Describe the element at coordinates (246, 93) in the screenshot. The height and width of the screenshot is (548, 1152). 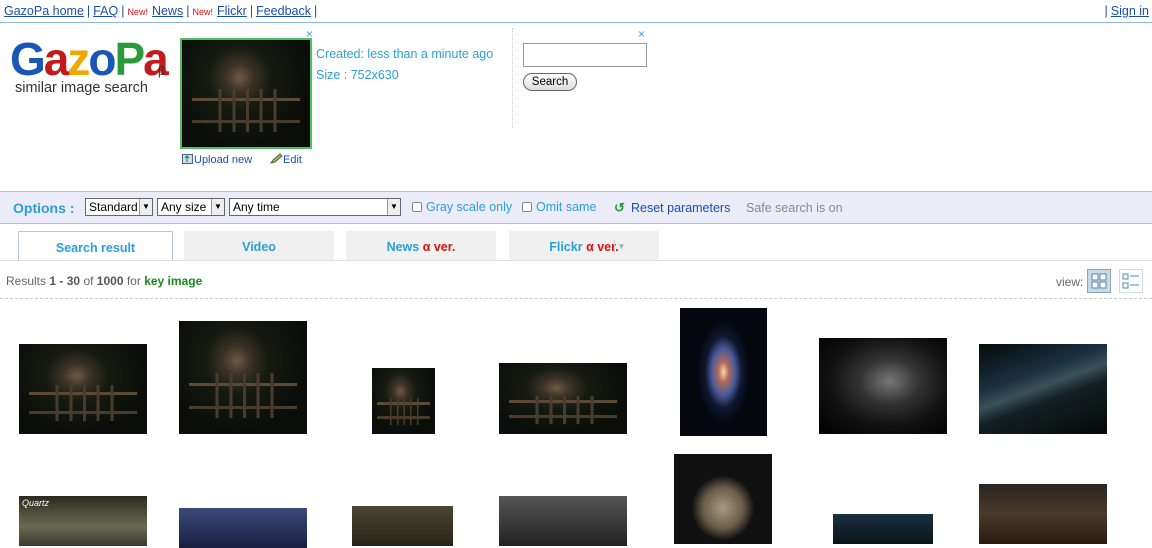
I see `key-image-thumbnail` at that location.